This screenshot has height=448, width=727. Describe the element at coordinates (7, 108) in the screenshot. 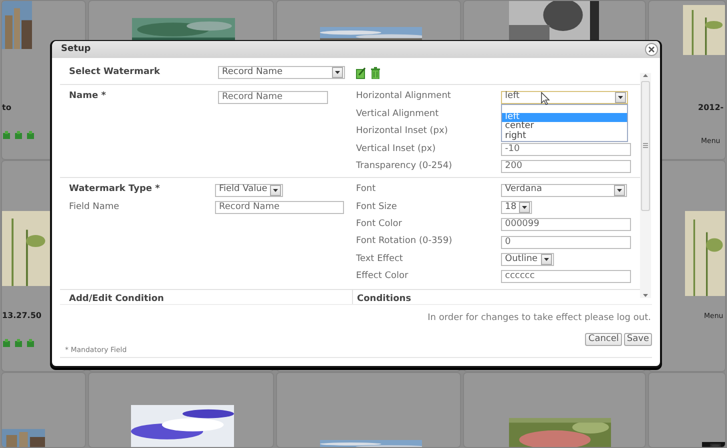

I see `photo-caption: to` at that location.